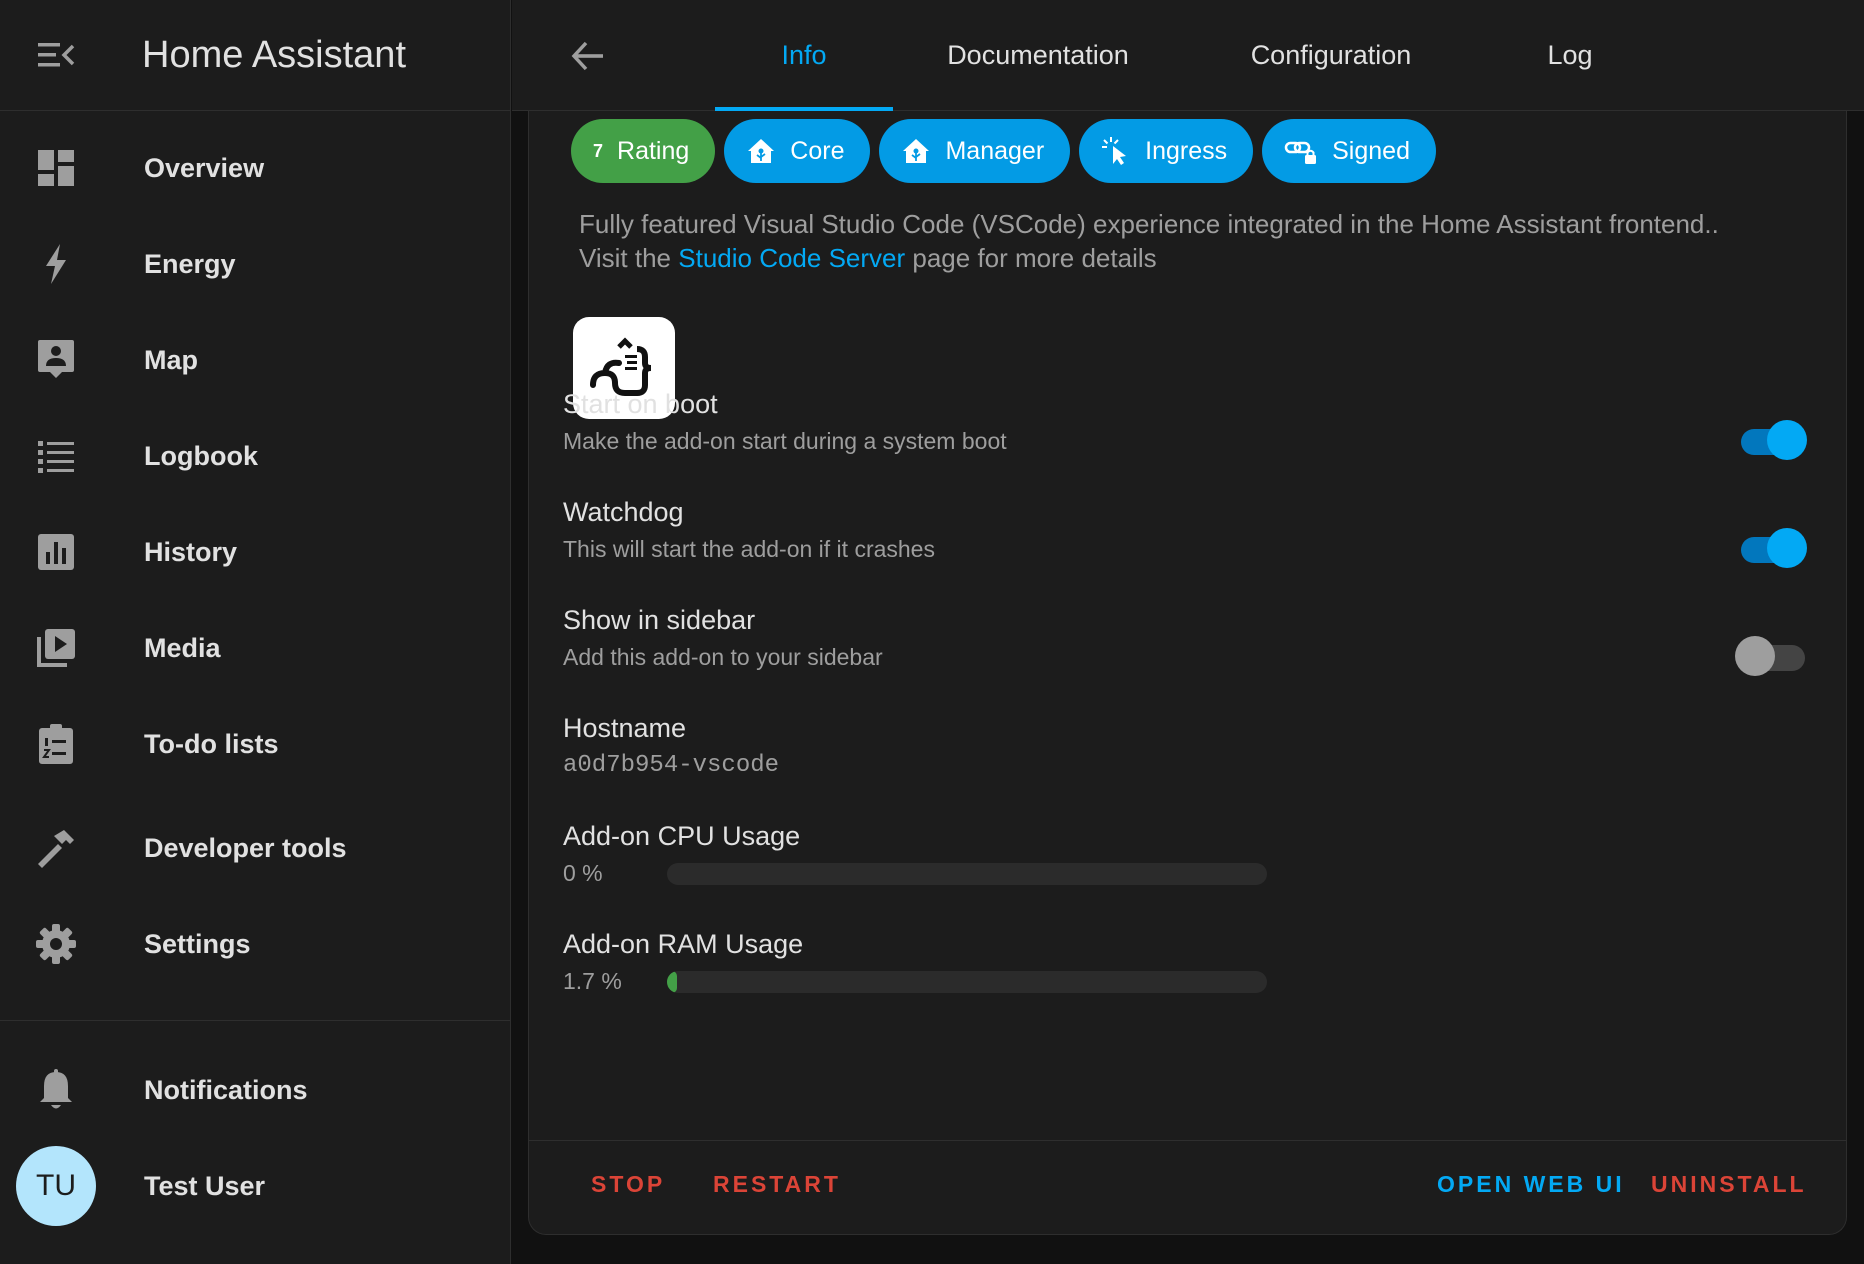 The height and width of the screenshot is (1264, 1864). I want to click on menu-toggle-button, so click(56, 55).